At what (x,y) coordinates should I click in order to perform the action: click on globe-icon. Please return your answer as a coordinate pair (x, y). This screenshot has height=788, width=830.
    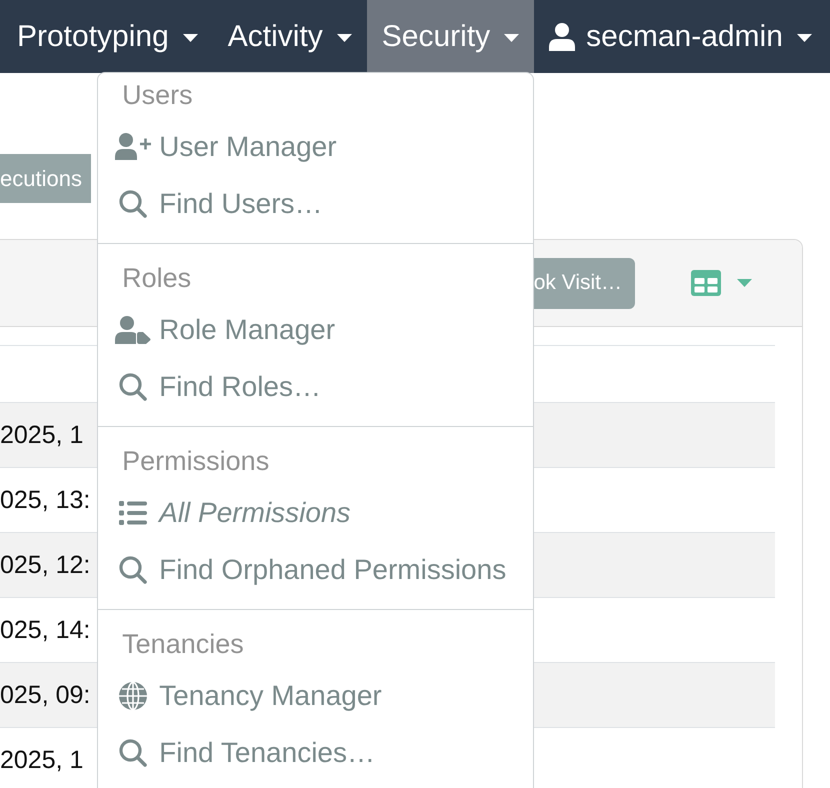
    Looking at the image, I should click on (133, 696).